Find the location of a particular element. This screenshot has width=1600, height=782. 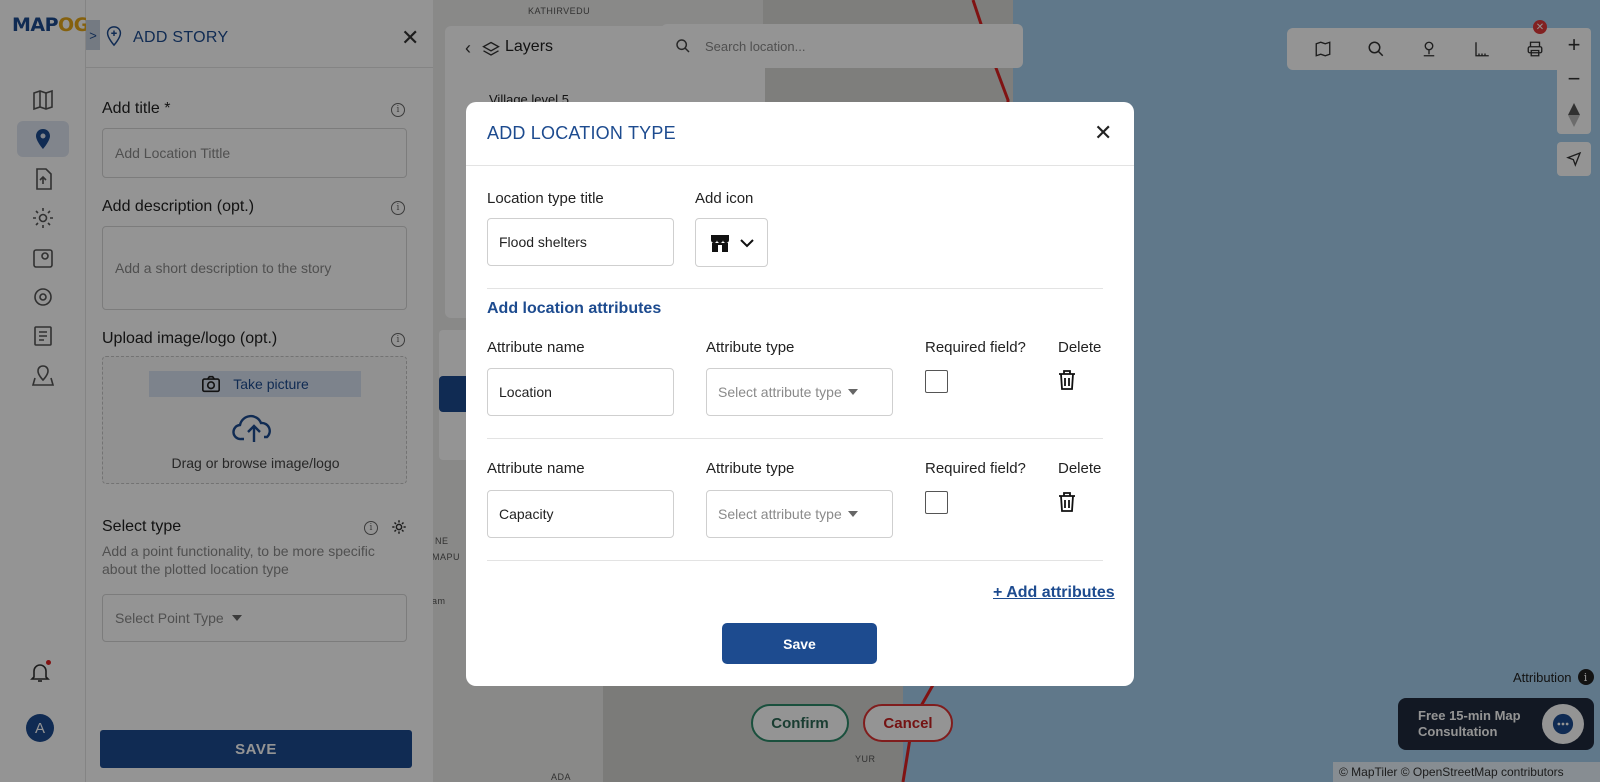

icon-select-dropdown is located at coordinates (731, 242).